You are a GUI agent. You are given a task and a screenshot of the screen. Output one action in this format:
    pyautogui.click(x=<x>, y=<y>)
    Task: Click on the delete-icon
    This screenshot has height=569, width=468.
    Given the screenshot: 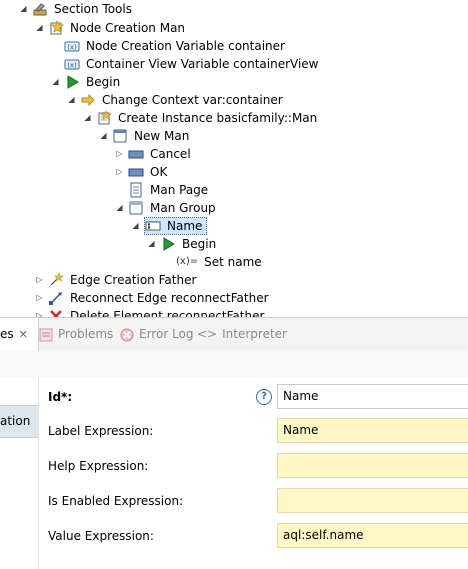 What is the action you would take?
    pyautogui.click(x=56, y=312)
    